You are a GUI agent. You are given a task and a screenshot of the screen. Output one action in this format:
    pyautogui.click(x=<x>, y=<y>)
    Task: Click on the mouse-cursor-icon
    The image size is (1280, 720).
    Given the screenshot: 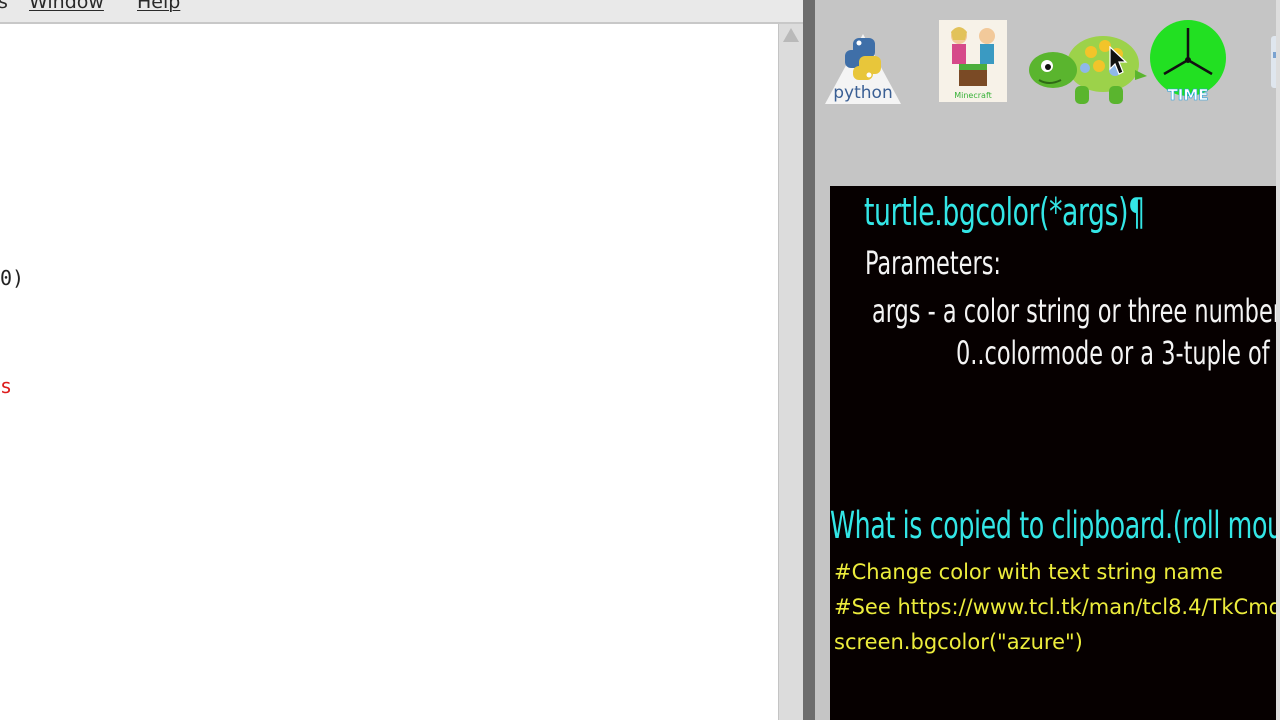 What is the action you would take?
    pyautogui.click(x=1119, y=60)
    